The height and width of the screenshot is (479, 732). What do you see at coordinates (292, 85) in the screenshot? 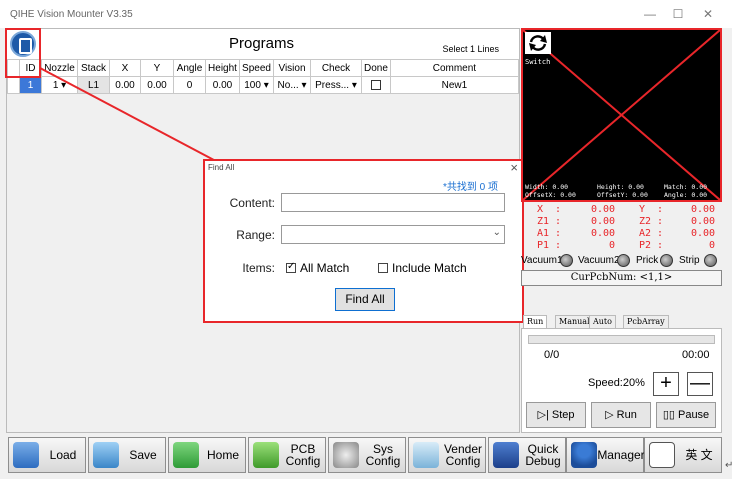
I see `cell-vision: No... ▾` at bounding box center [292, 85].